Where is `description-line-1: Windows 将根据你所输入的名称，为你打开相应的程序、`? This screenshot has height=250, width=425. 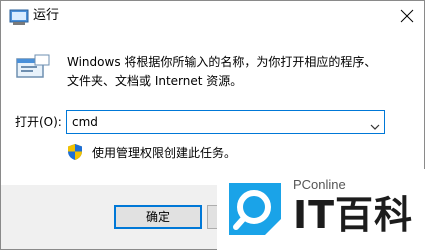
description-line-1: Windows 将根据你所输入的名称，为你打开相应的程序、 is located at coordinates (222, 62).